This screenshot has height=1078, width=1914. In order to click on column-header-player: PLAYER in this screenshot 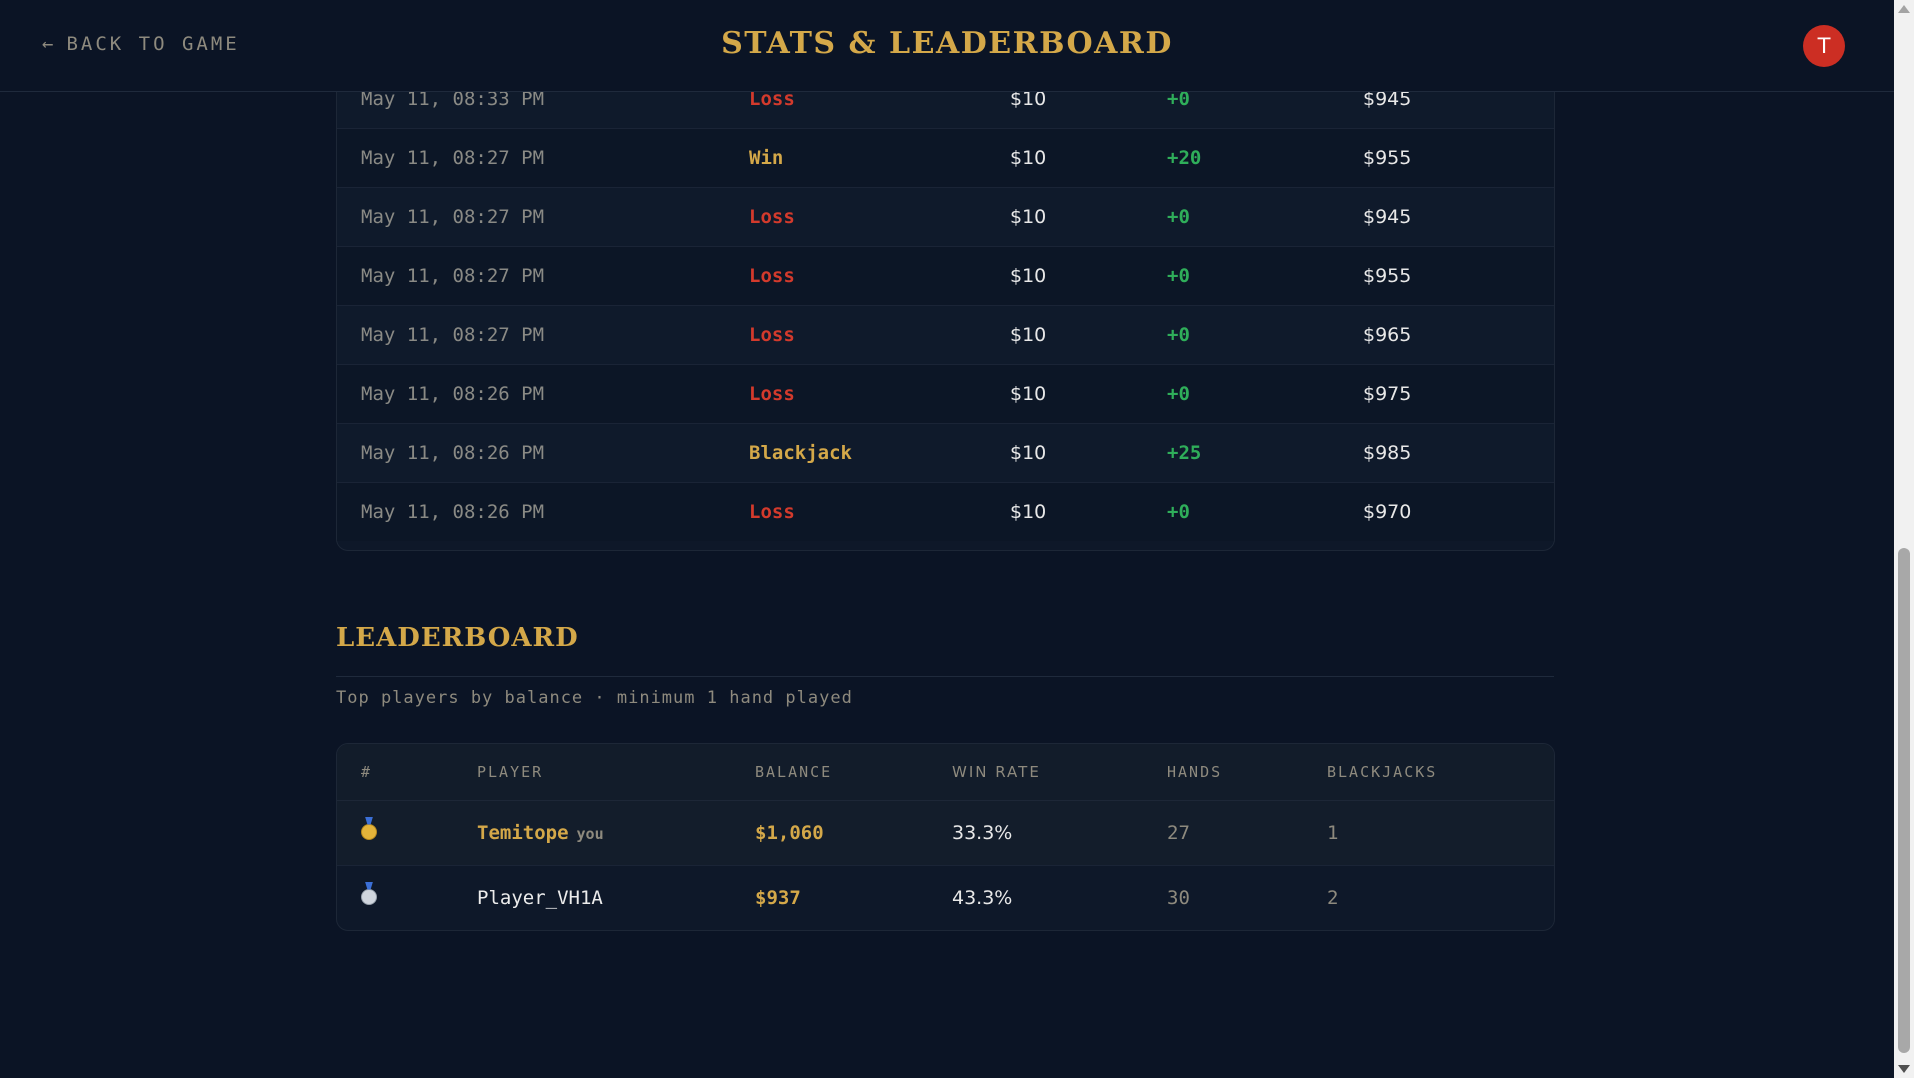, I will do `click(510, 772)`.